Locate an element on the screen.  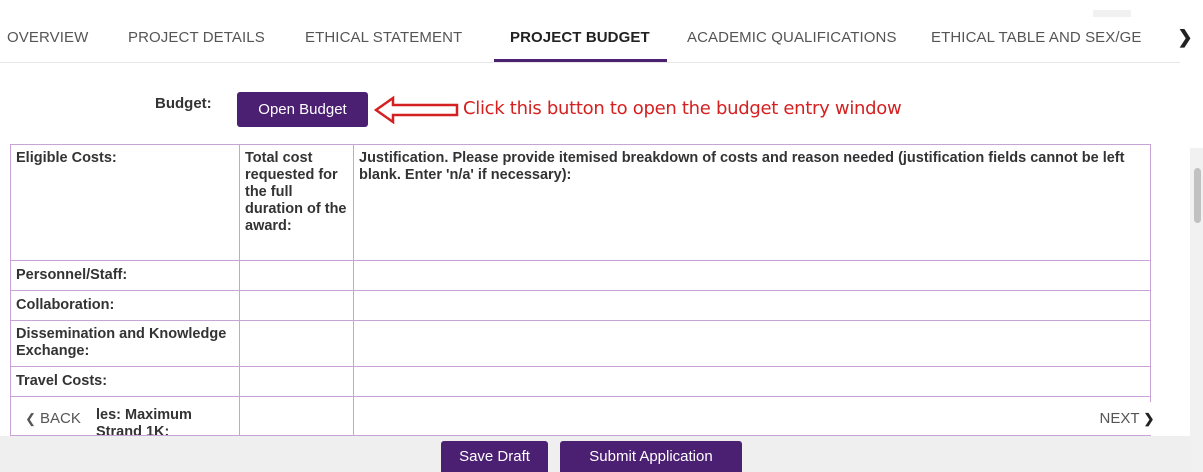
next-button: NEXT ❯ is located at coordinates (1127, 418).